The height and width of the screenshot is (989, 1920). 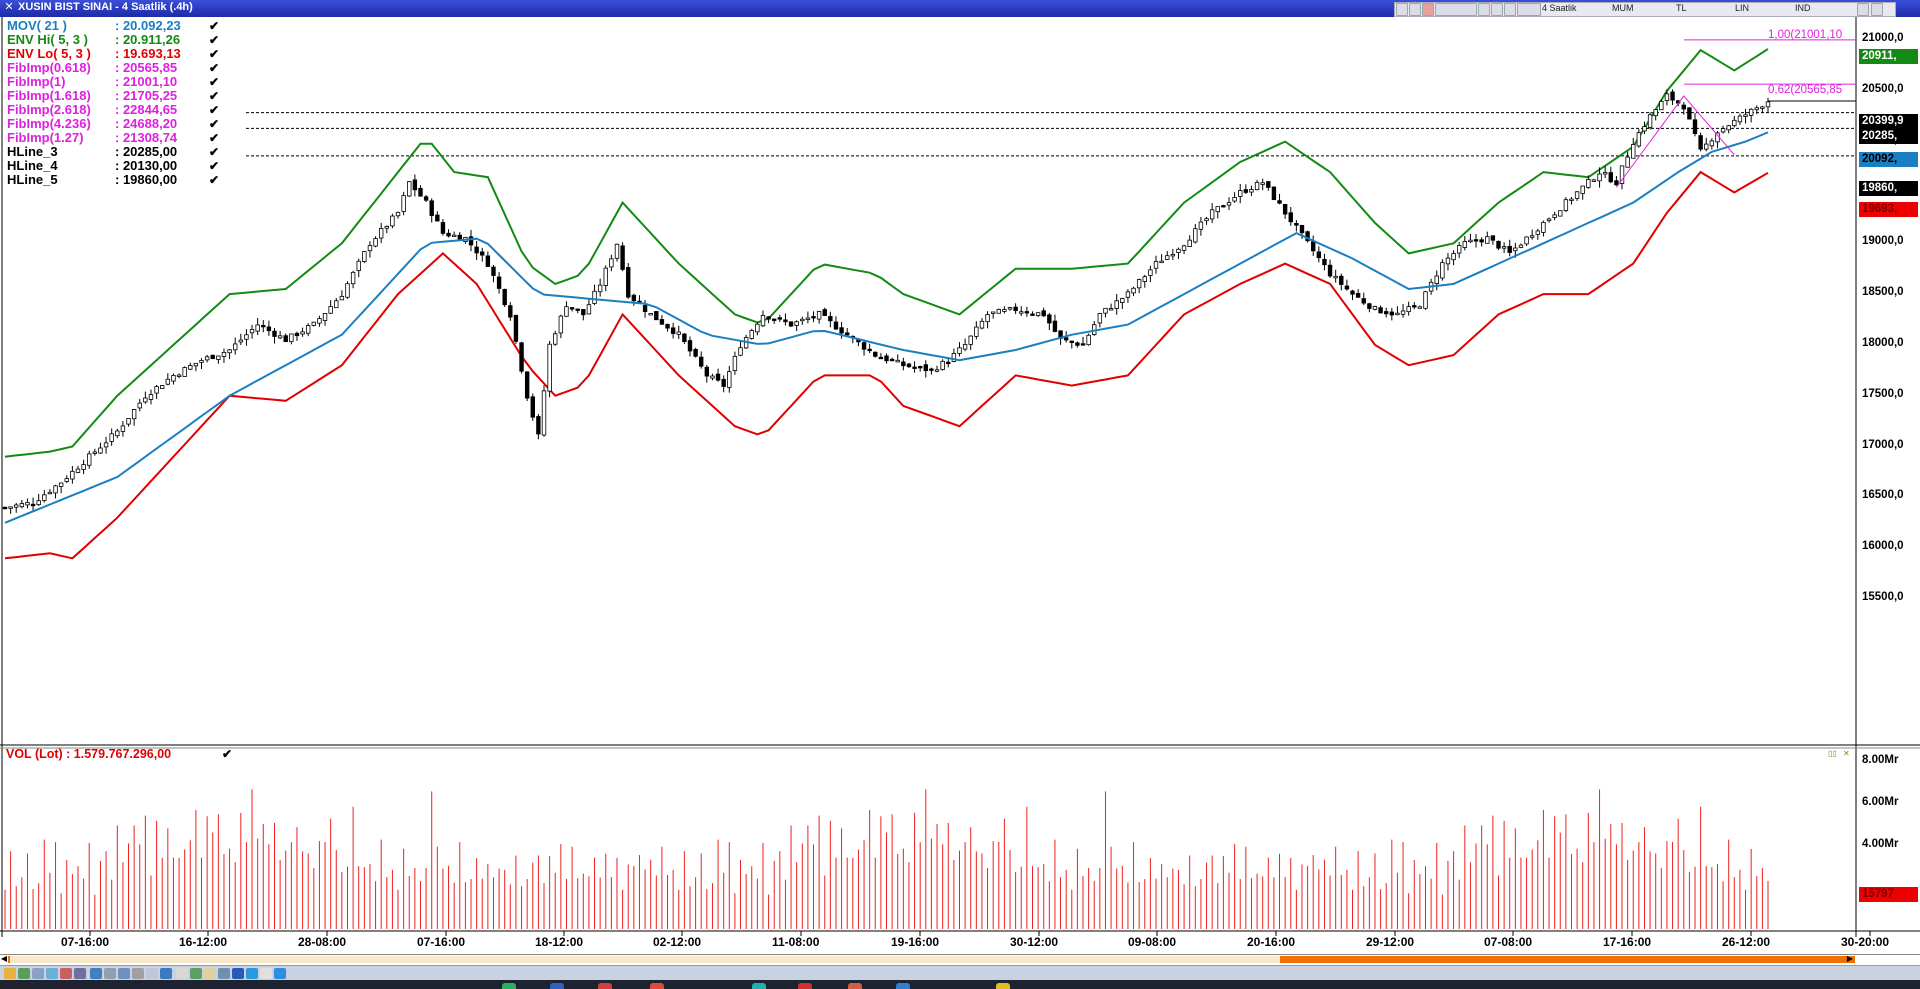 I want to click on taskbar-app-8-icon, so click(x=903, y=986).